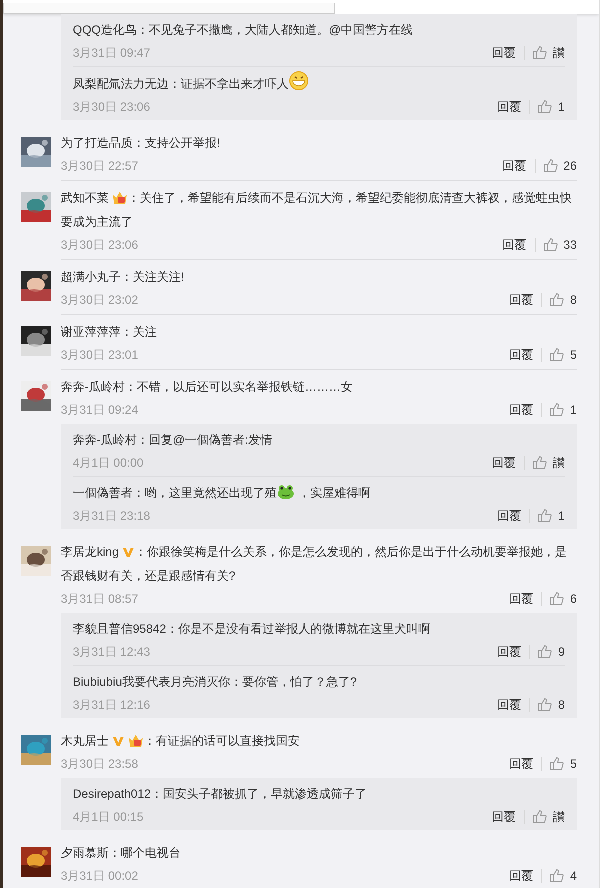 This screenshot has width=607, height=888. What do you see at coordinates (100, 599) in the screenshot?
I see `comment-time: 3月31日 08:57` at bounding box center [100, 599].